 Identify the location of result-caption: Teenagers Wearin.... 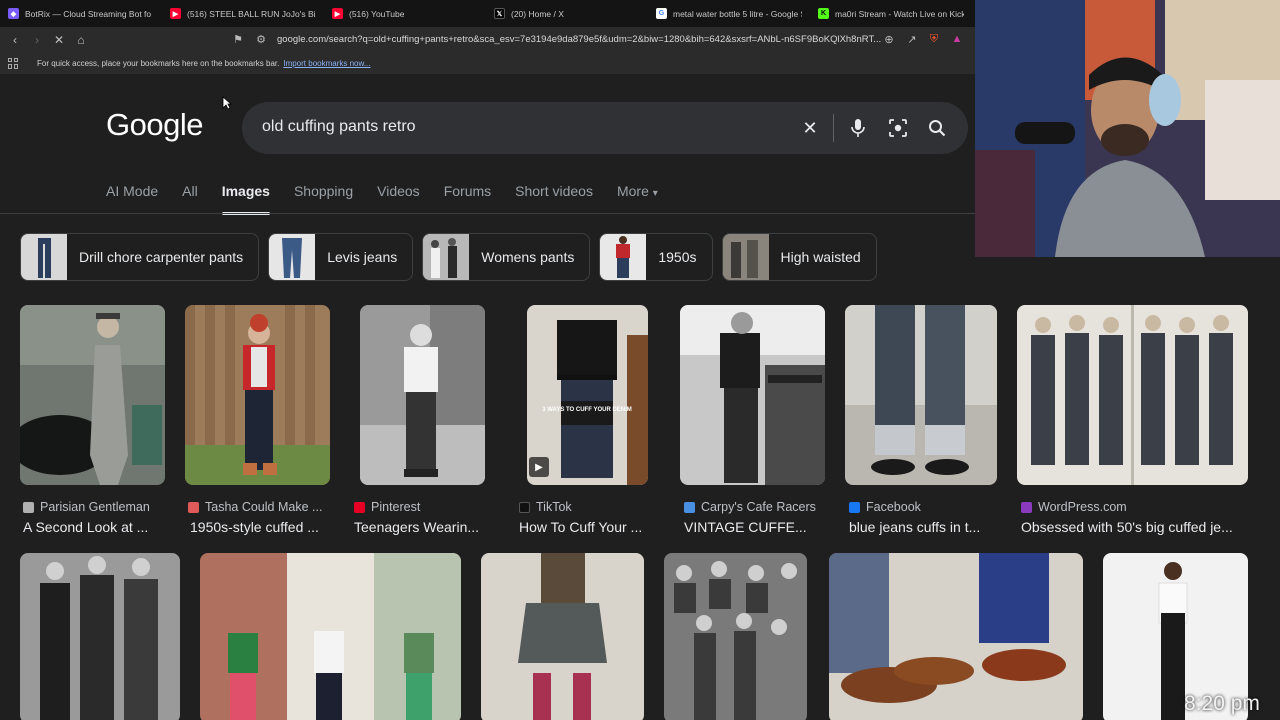
(424, 527).